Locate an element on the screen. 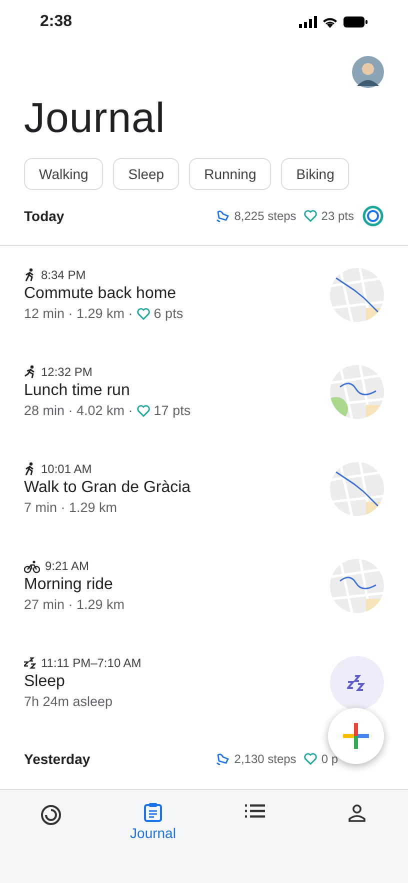 This screenshot has width=408, height=883. entry-points: 17 pts is located at coordinates (172, 410).